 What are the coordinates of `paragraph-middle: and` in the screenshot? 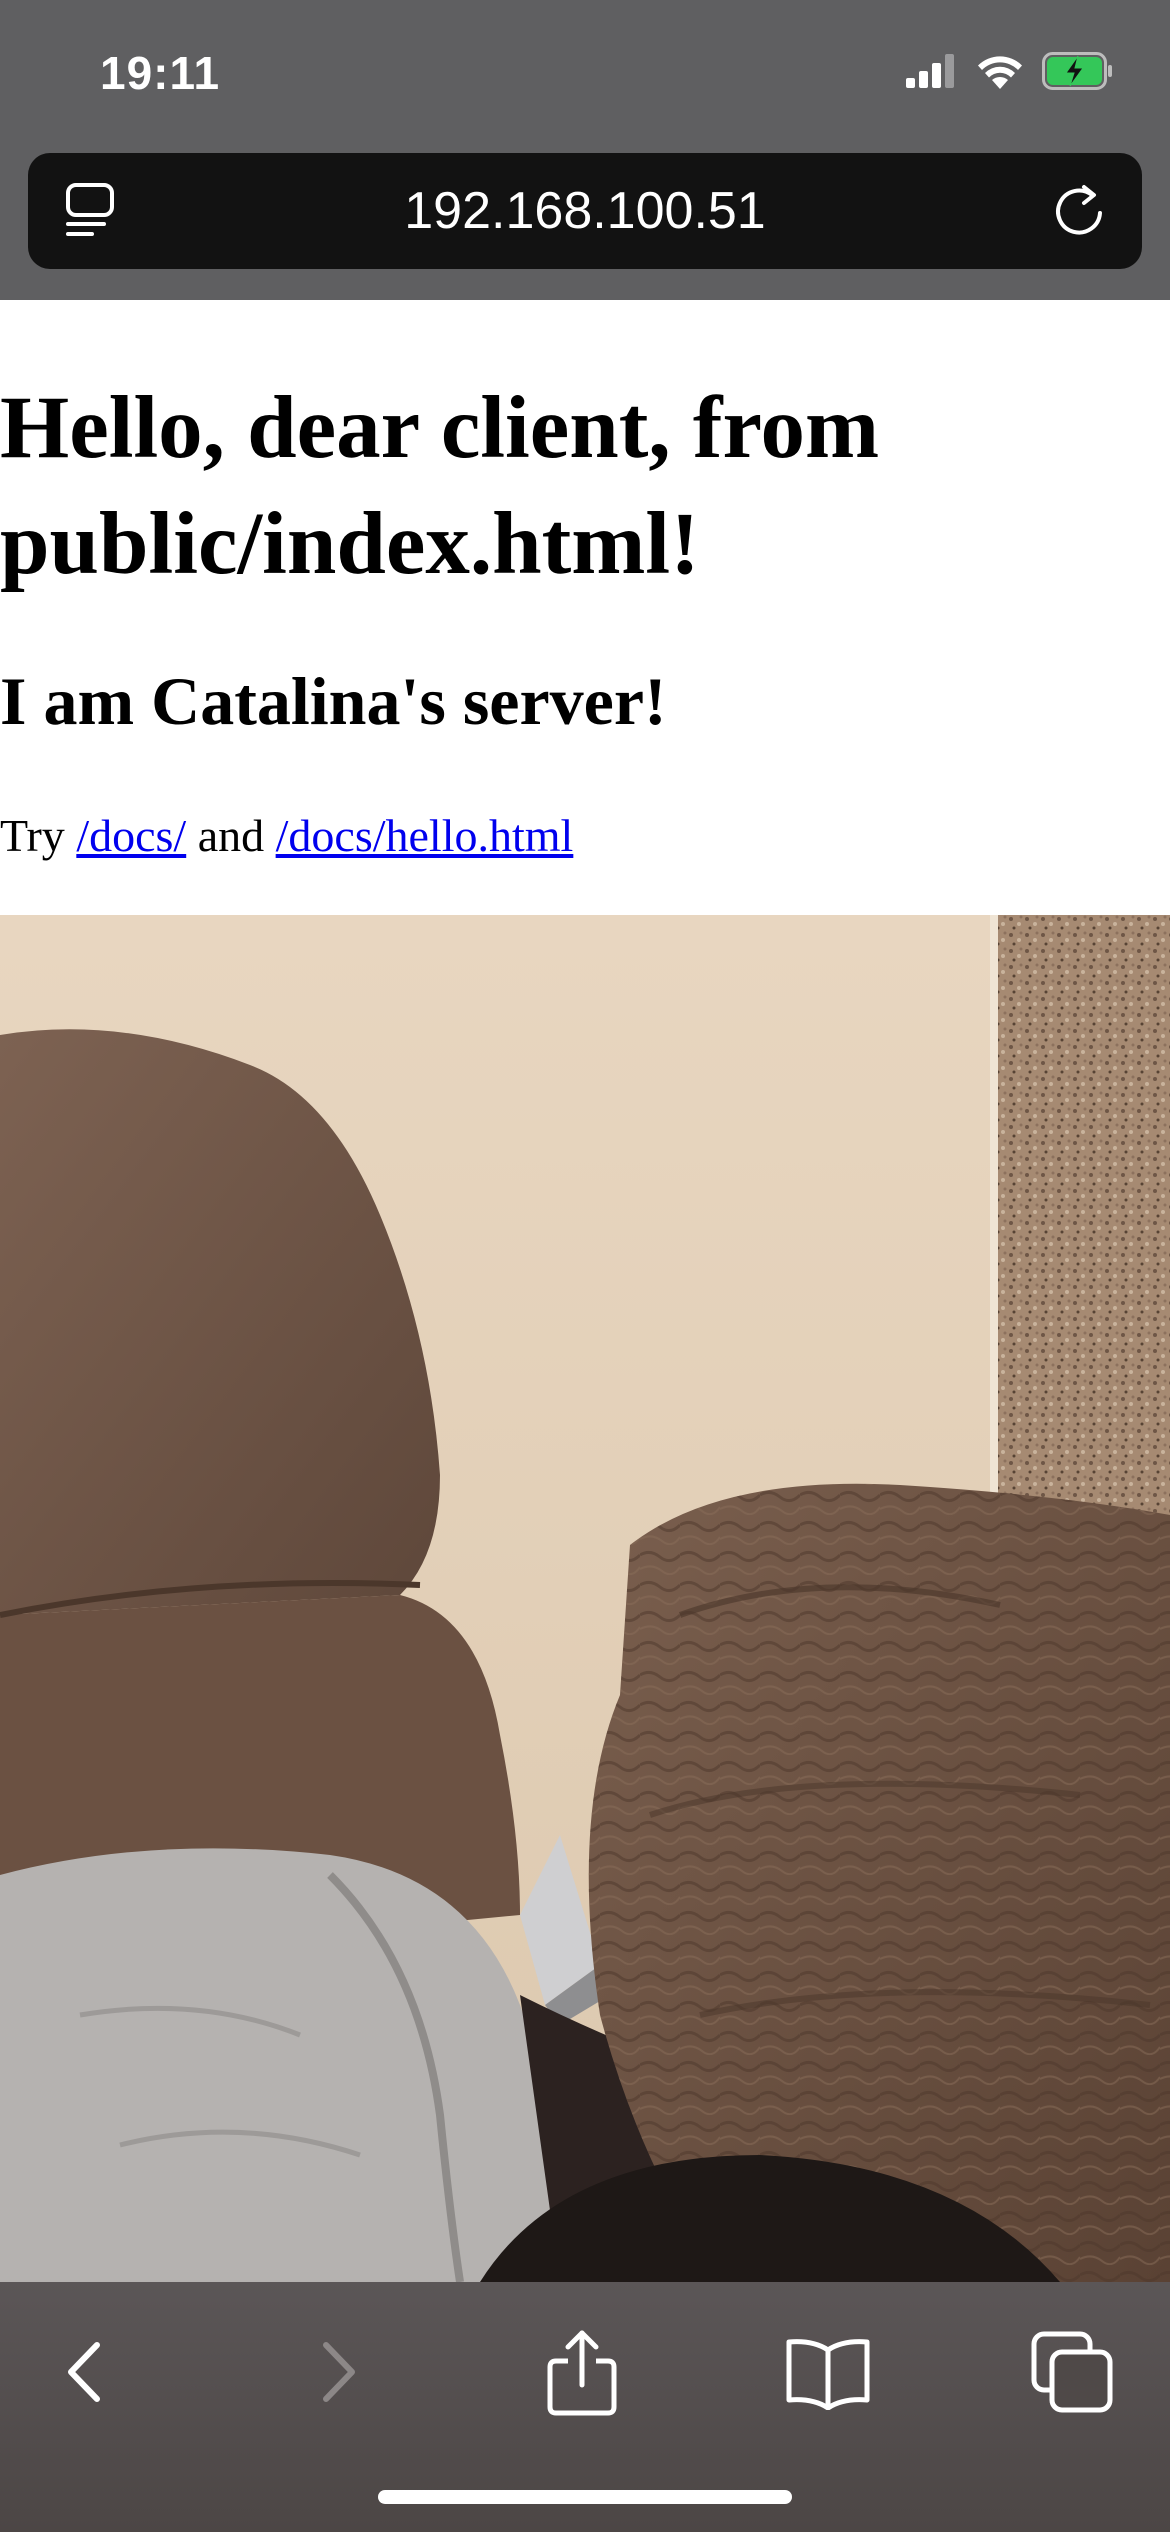 It's located at (231, 835).